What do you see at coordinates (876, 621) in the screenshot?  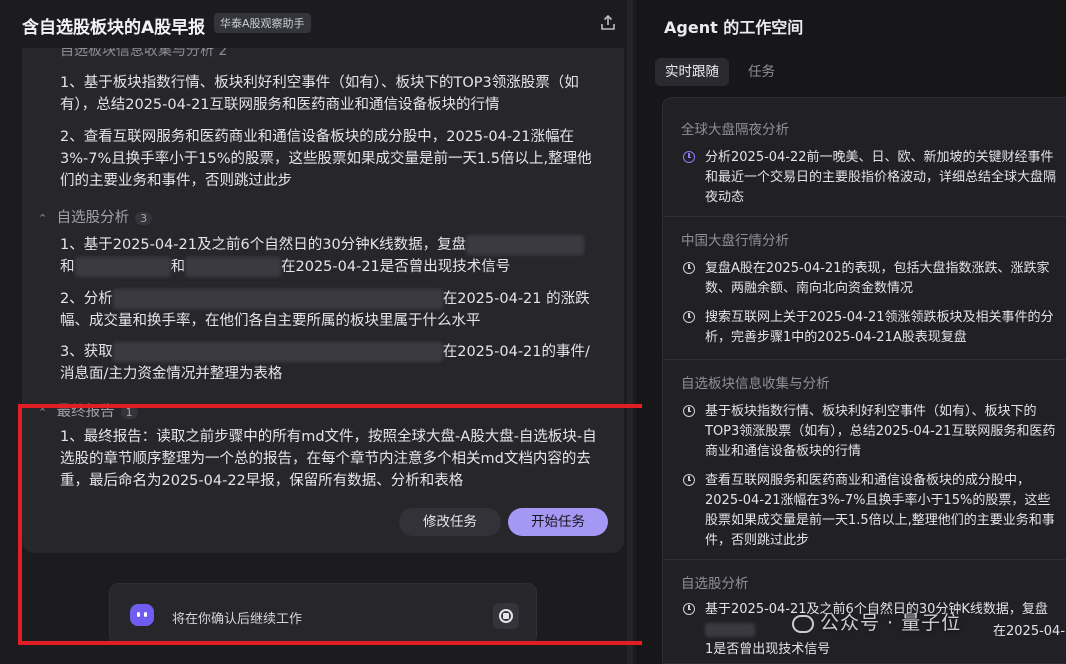 I see `watermark: 公众号 · 量子位` at bounding box center [876, 621].